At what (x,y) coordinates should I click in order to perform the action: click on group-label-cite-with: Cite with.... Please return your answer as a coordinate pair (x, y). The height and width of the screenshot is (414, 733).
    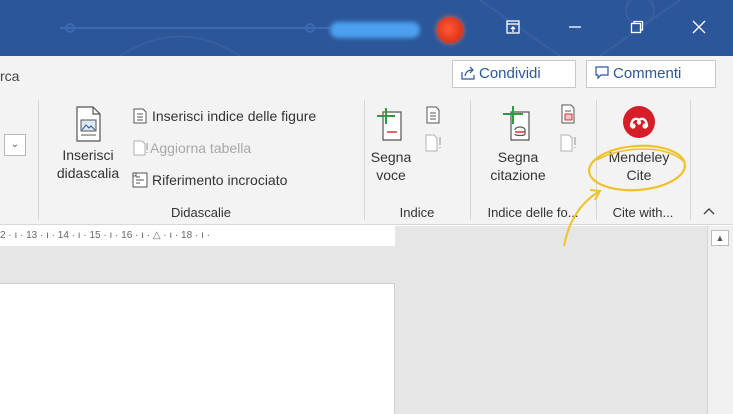
    Looking at the image, I should click on (643, 212).